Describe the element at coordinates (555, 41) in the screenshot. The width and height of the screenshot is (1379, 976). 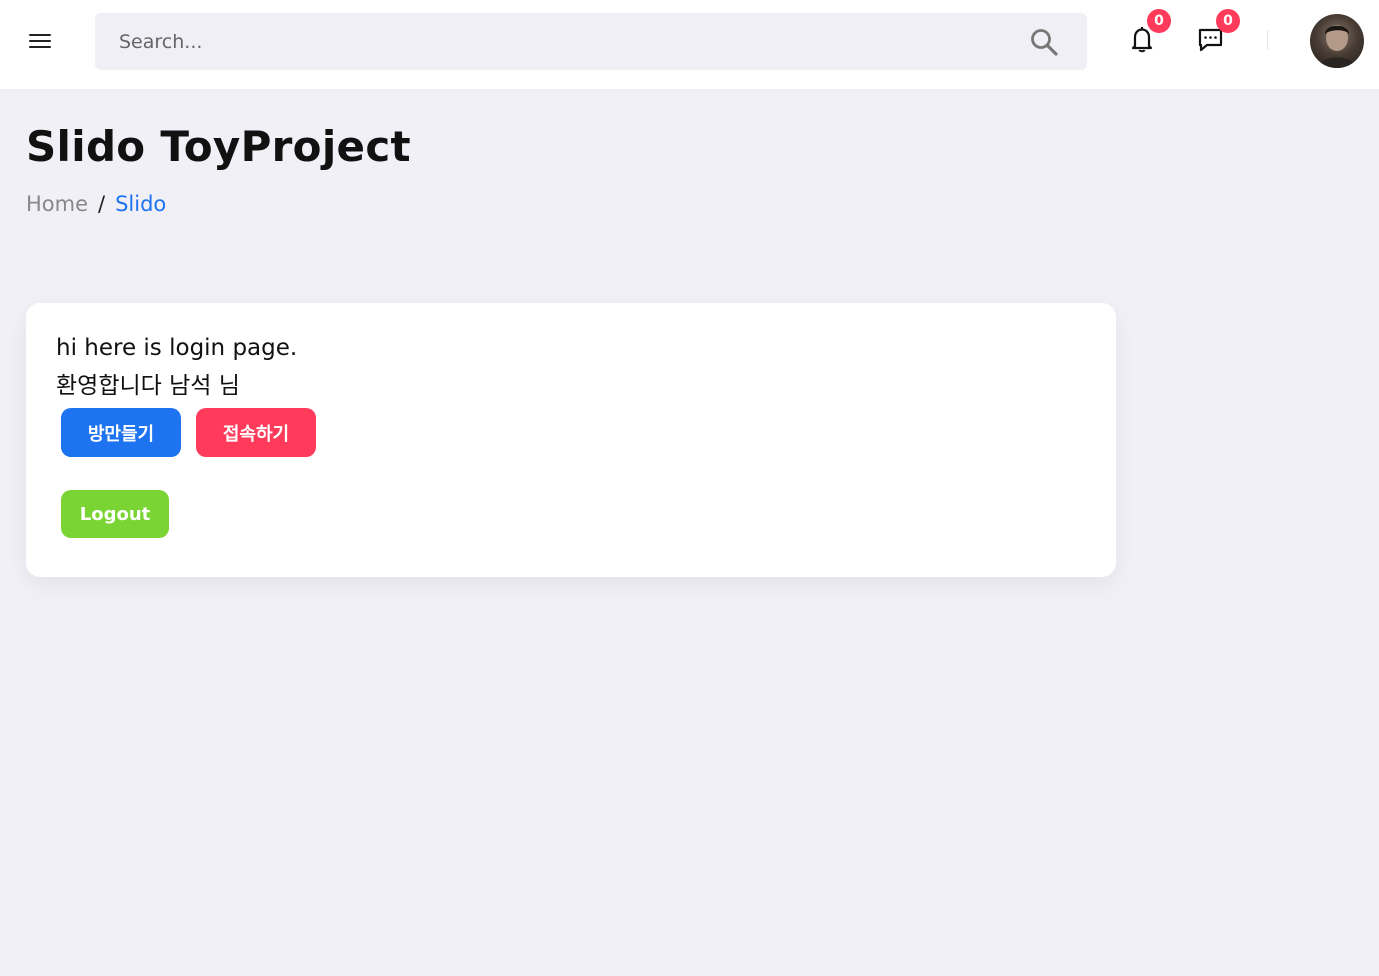
I see `search-input` at that location.